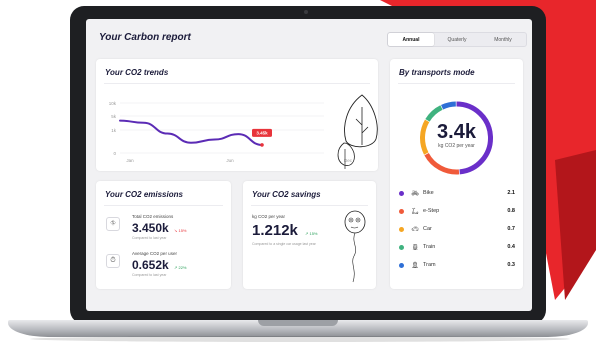 Image resolution: width=596 pixels, height=345 pixels. I want to click on y-tick-label: 1k, so click(114, 130).